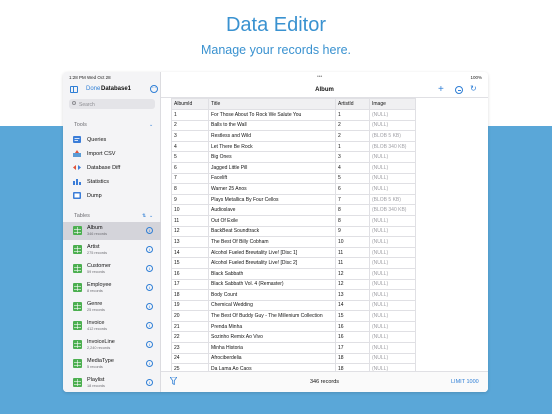 The height and width of the screenshot is (414, 552). I want to click on table-row: 18 Body Count 13 (NULL), so click(293, 295).